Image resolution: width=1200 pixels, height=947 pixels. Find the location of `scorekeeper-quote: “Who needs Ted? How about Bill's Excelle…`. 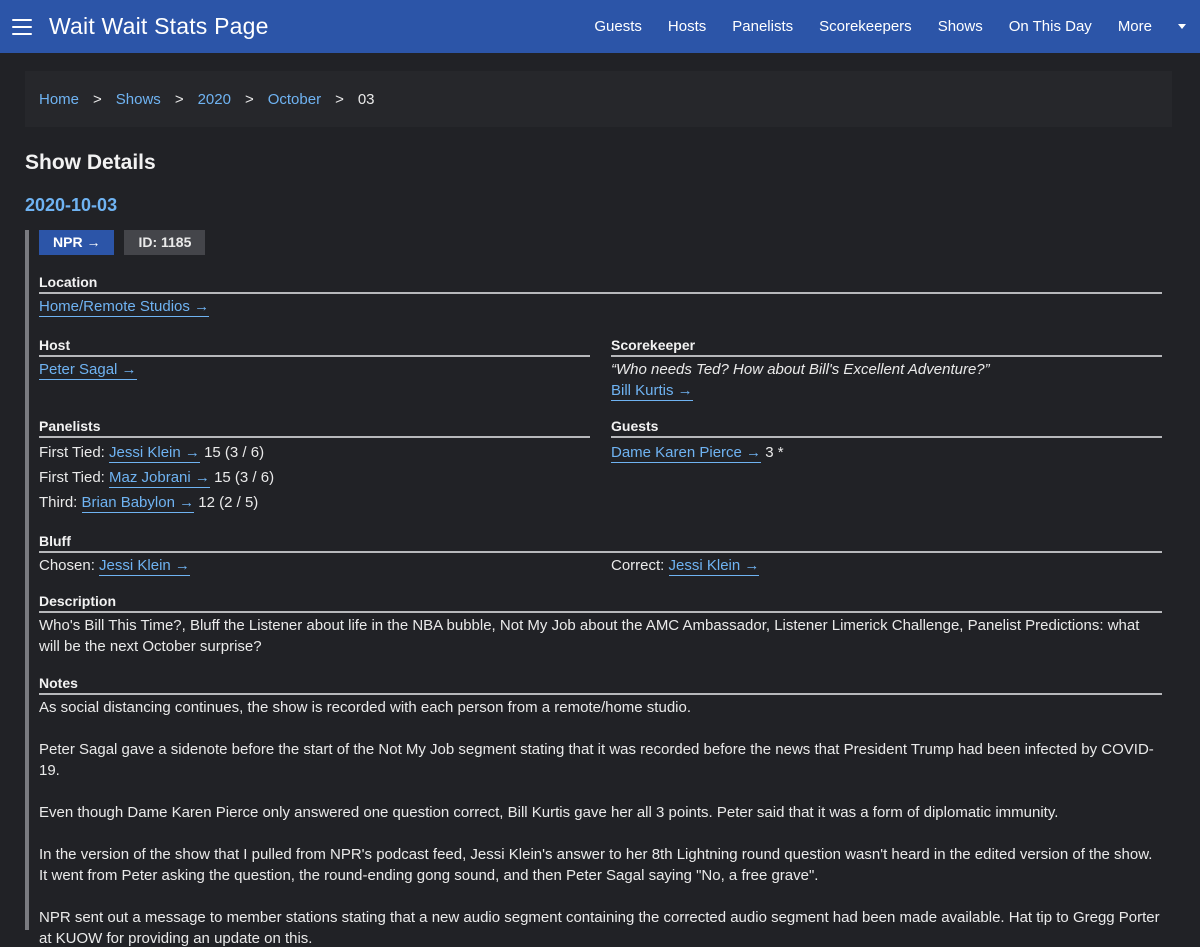

scorekeeper-quote: “Who needs Ted? How about Bill's Excelle… is located at coordinates (800, 369).